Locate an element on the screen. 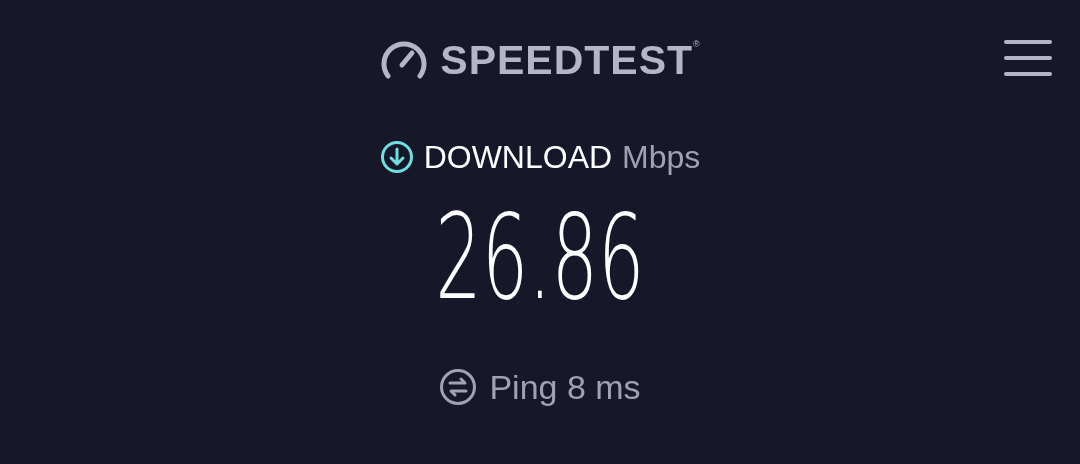 The height and width of the screenshot is (464, 1080). app-title: SPEEDTEST is located at coordinates (567, 60).